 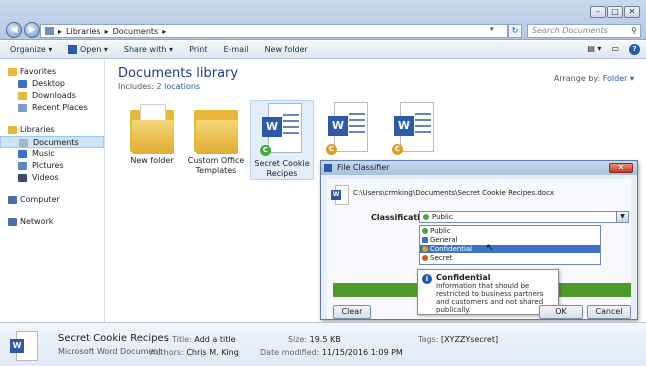 What do you see at coordinates (609, 312) in the screenshot?
I see `cancel-button: Cancel` at bounding box center [609, 312].